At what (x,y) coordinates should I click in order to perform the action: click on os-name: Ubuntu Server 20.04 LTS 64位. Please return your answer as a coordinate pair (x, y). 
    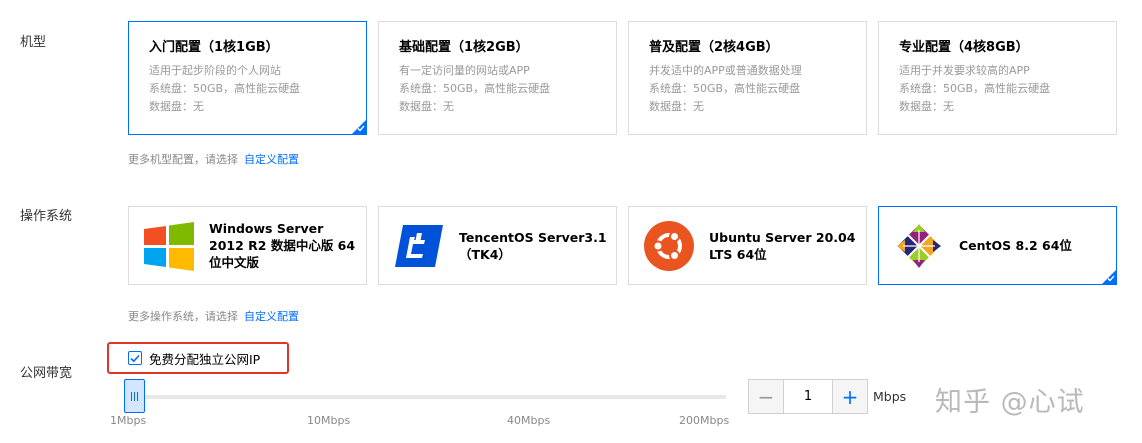
    Looking at the image, I should click on (782, 245).